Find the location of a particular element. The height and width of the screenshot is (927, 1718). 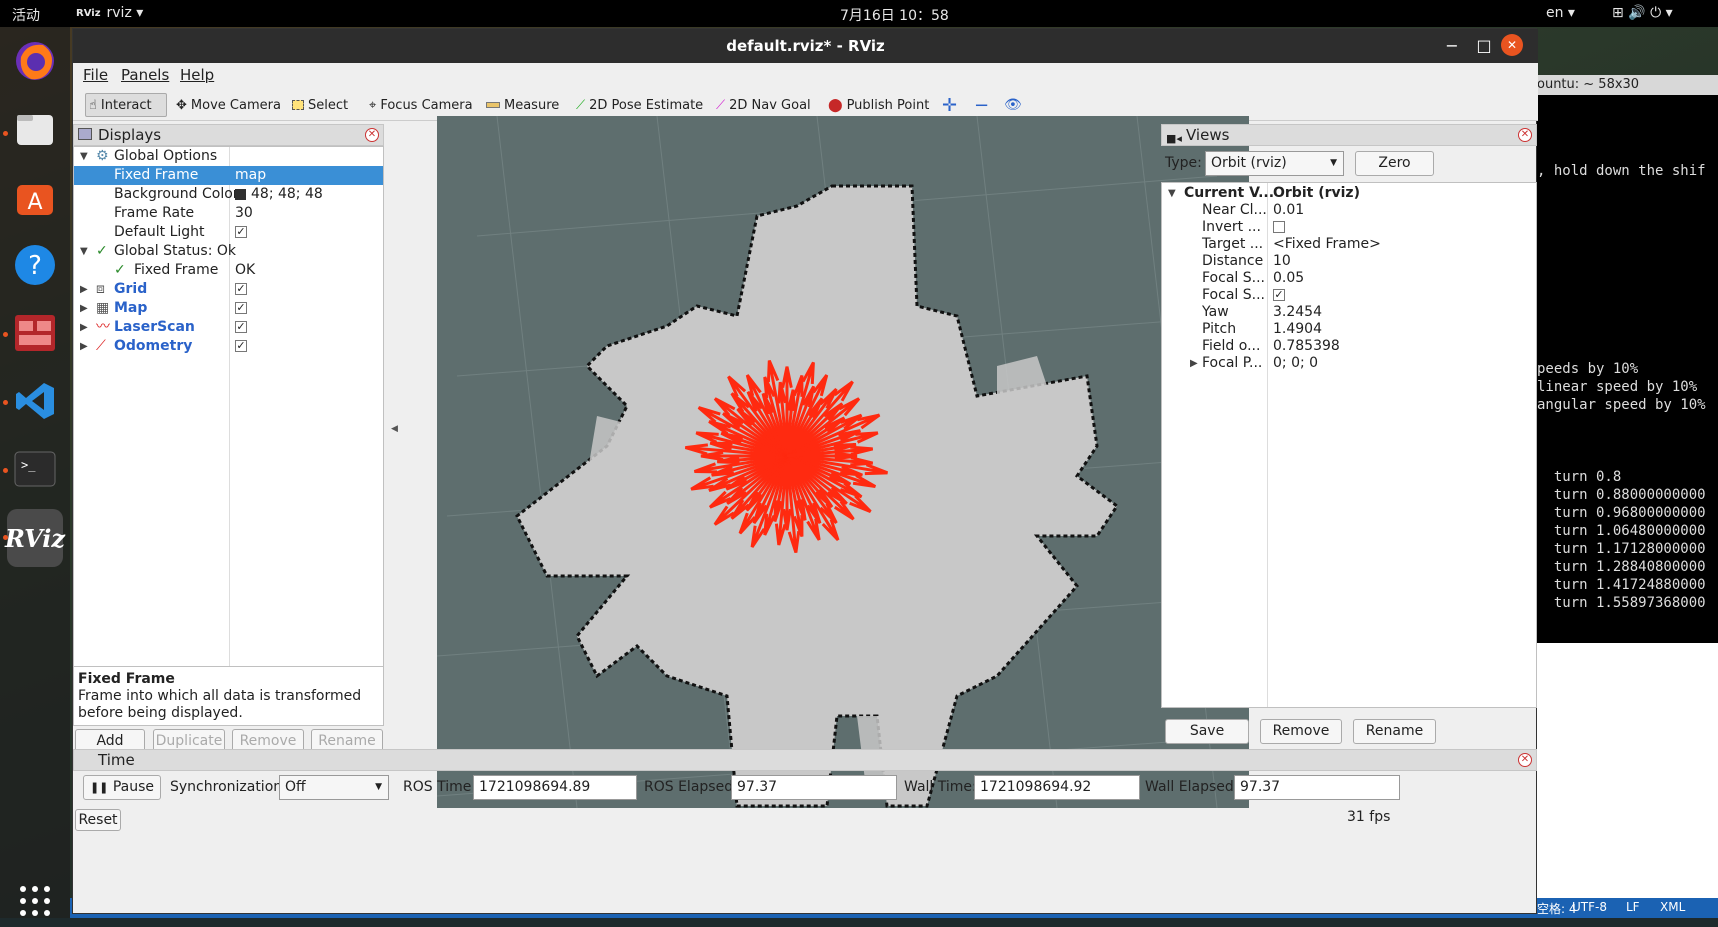

tree-row-map: ▶ ▦ Map ✓ is located at coordinates (228, 308).